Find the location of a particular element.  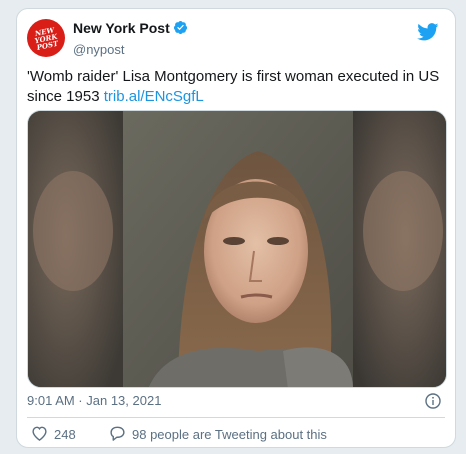

tweet-actions: 248 98 people are Tweeting about this is located at coordinates (236, 435).